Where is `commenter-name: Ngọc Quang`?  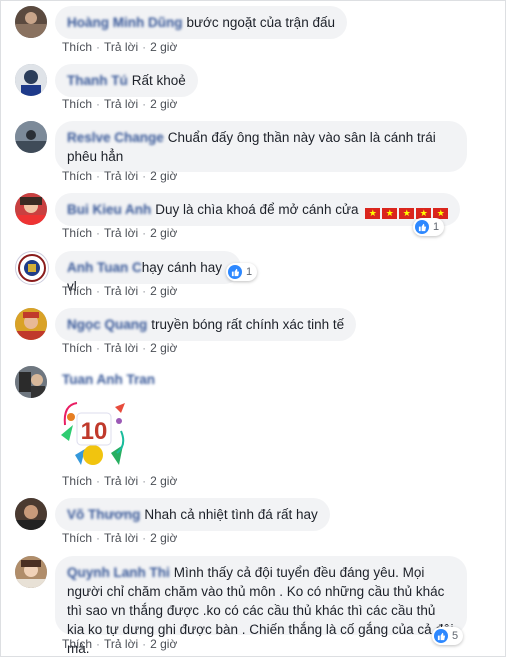 commenter-name: Ngọc Quang is located at coordinates (107, 324).